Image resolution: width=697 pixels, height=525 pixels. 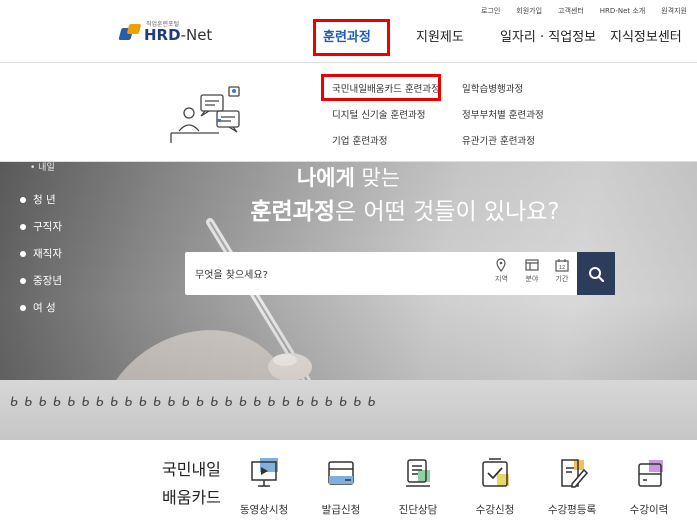 I want to click on consultation-illustration-icon, so click(x=205, y=114).